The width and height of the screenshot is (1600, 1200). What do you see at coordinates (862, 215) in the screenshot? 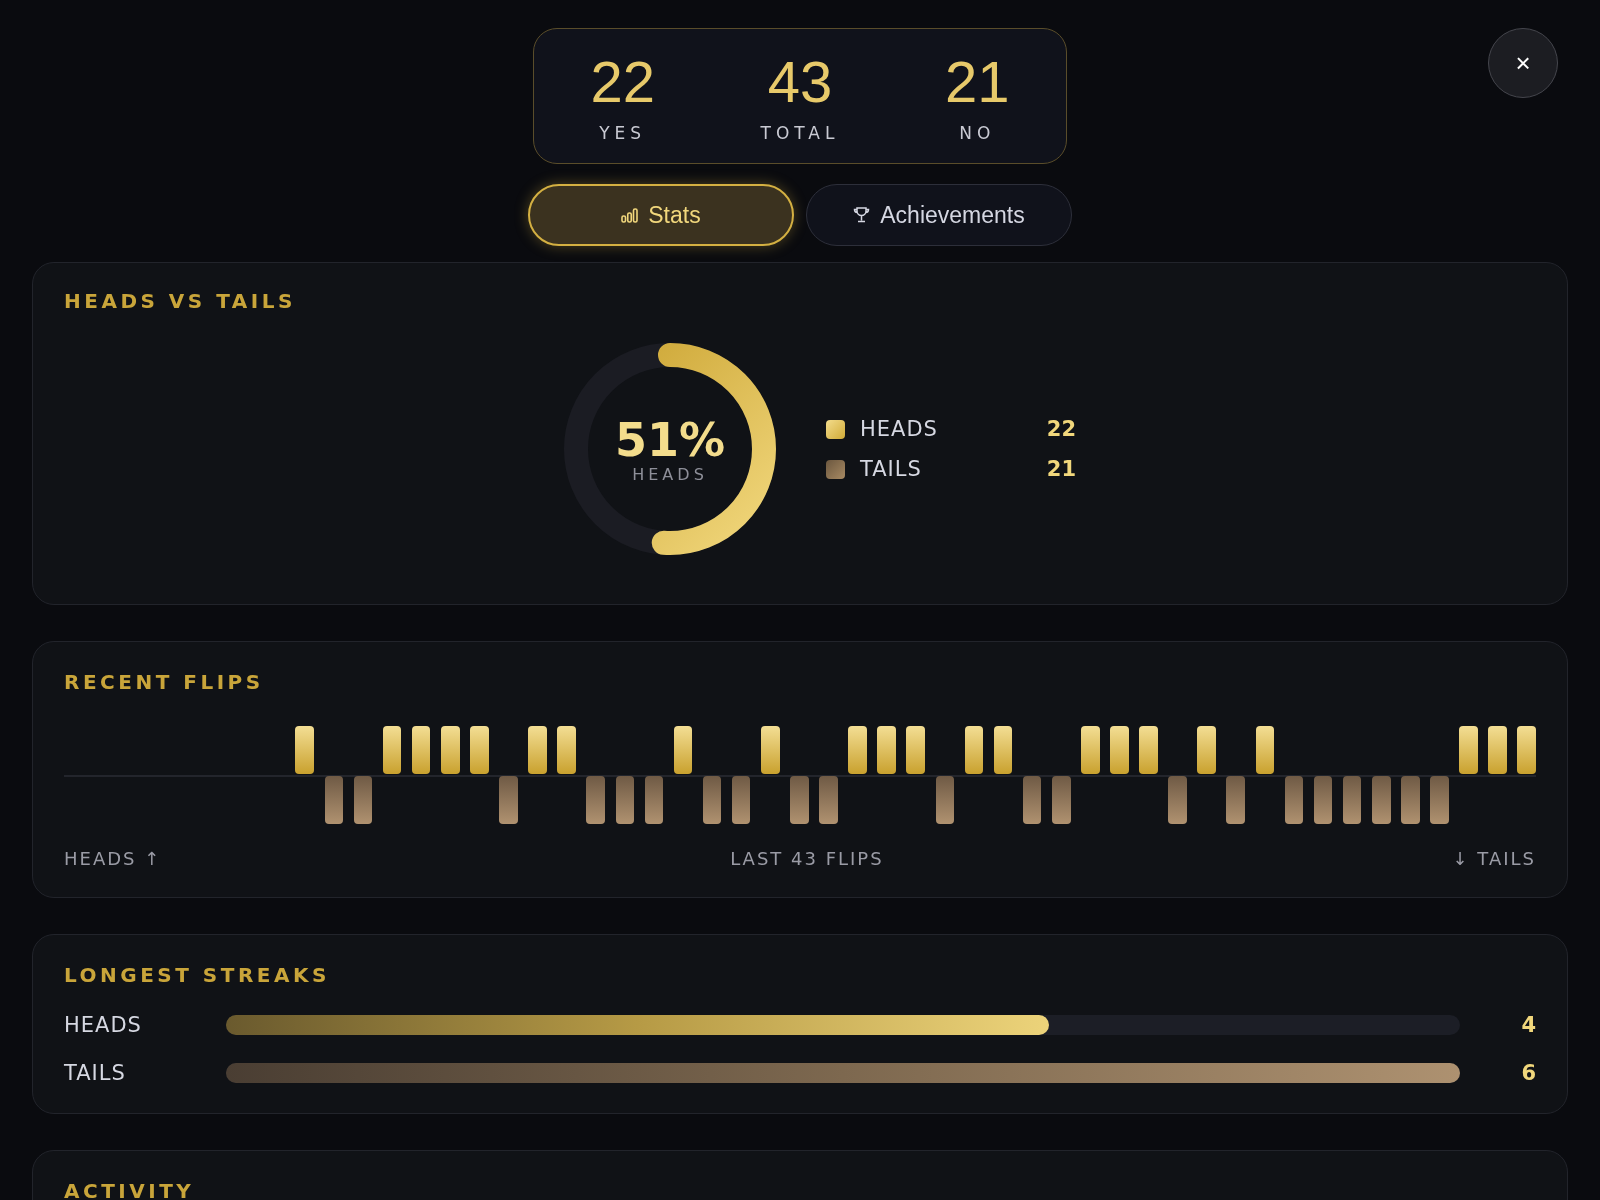
I see `trophy-icon` at bounding box center [862, 215].